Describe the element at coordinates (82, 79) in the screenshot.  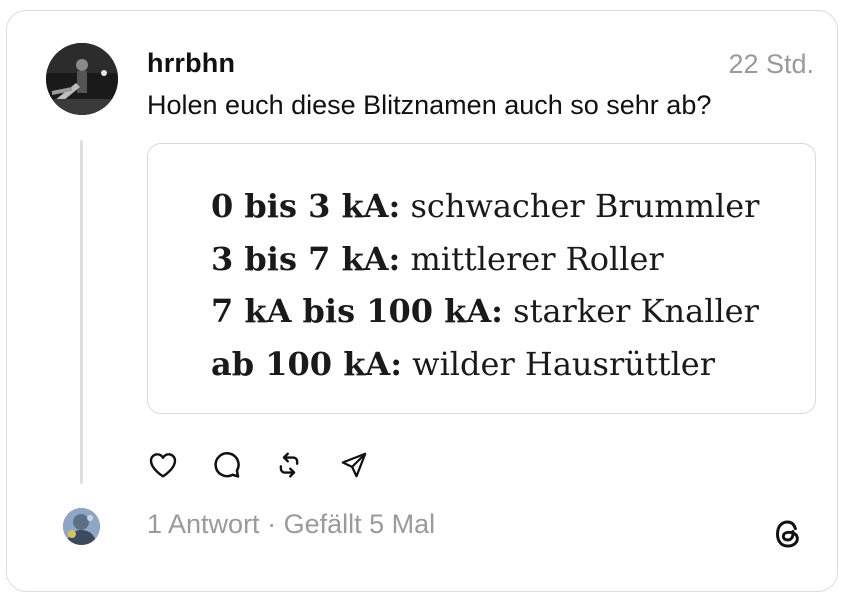
I see `author-avatar` at that location.